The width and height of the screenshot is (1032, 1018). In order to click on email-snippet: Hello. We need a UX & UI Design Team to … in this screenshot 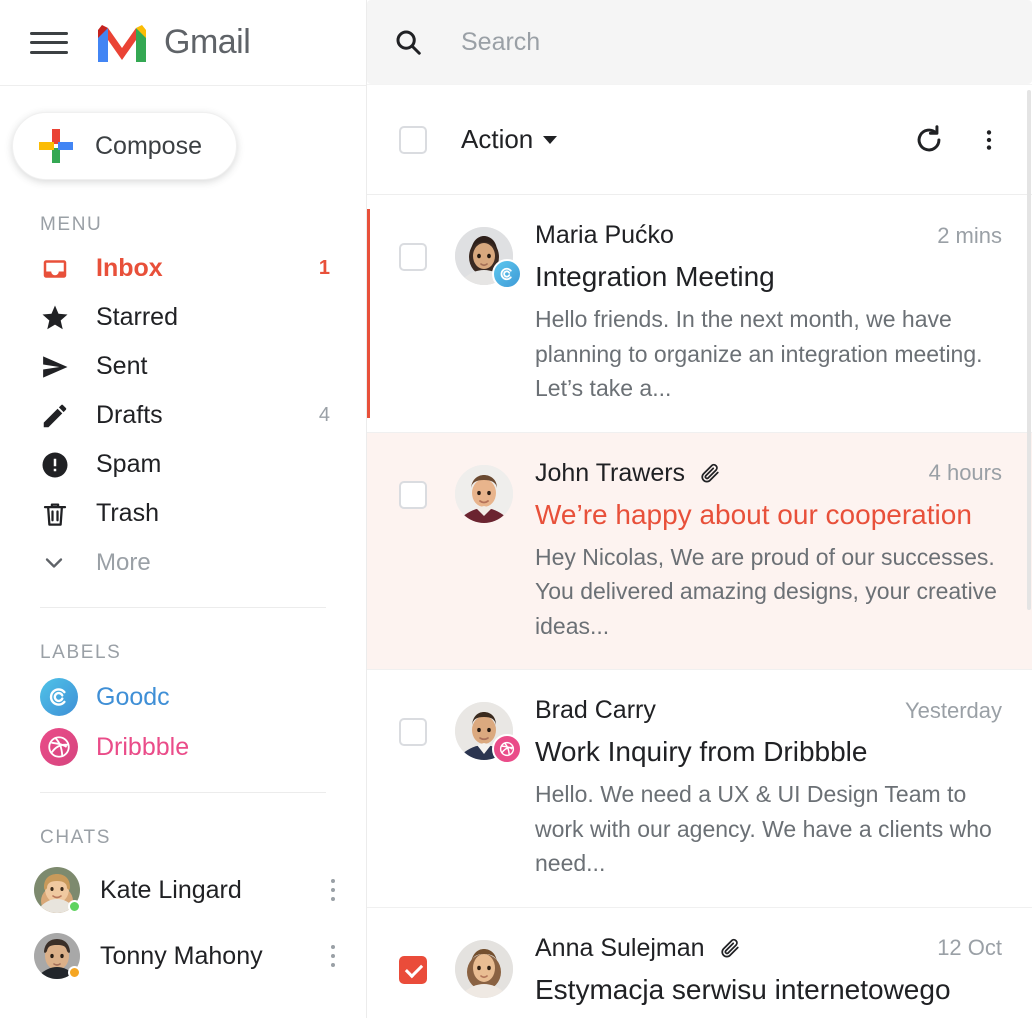, I will do `click(763, 828)`.